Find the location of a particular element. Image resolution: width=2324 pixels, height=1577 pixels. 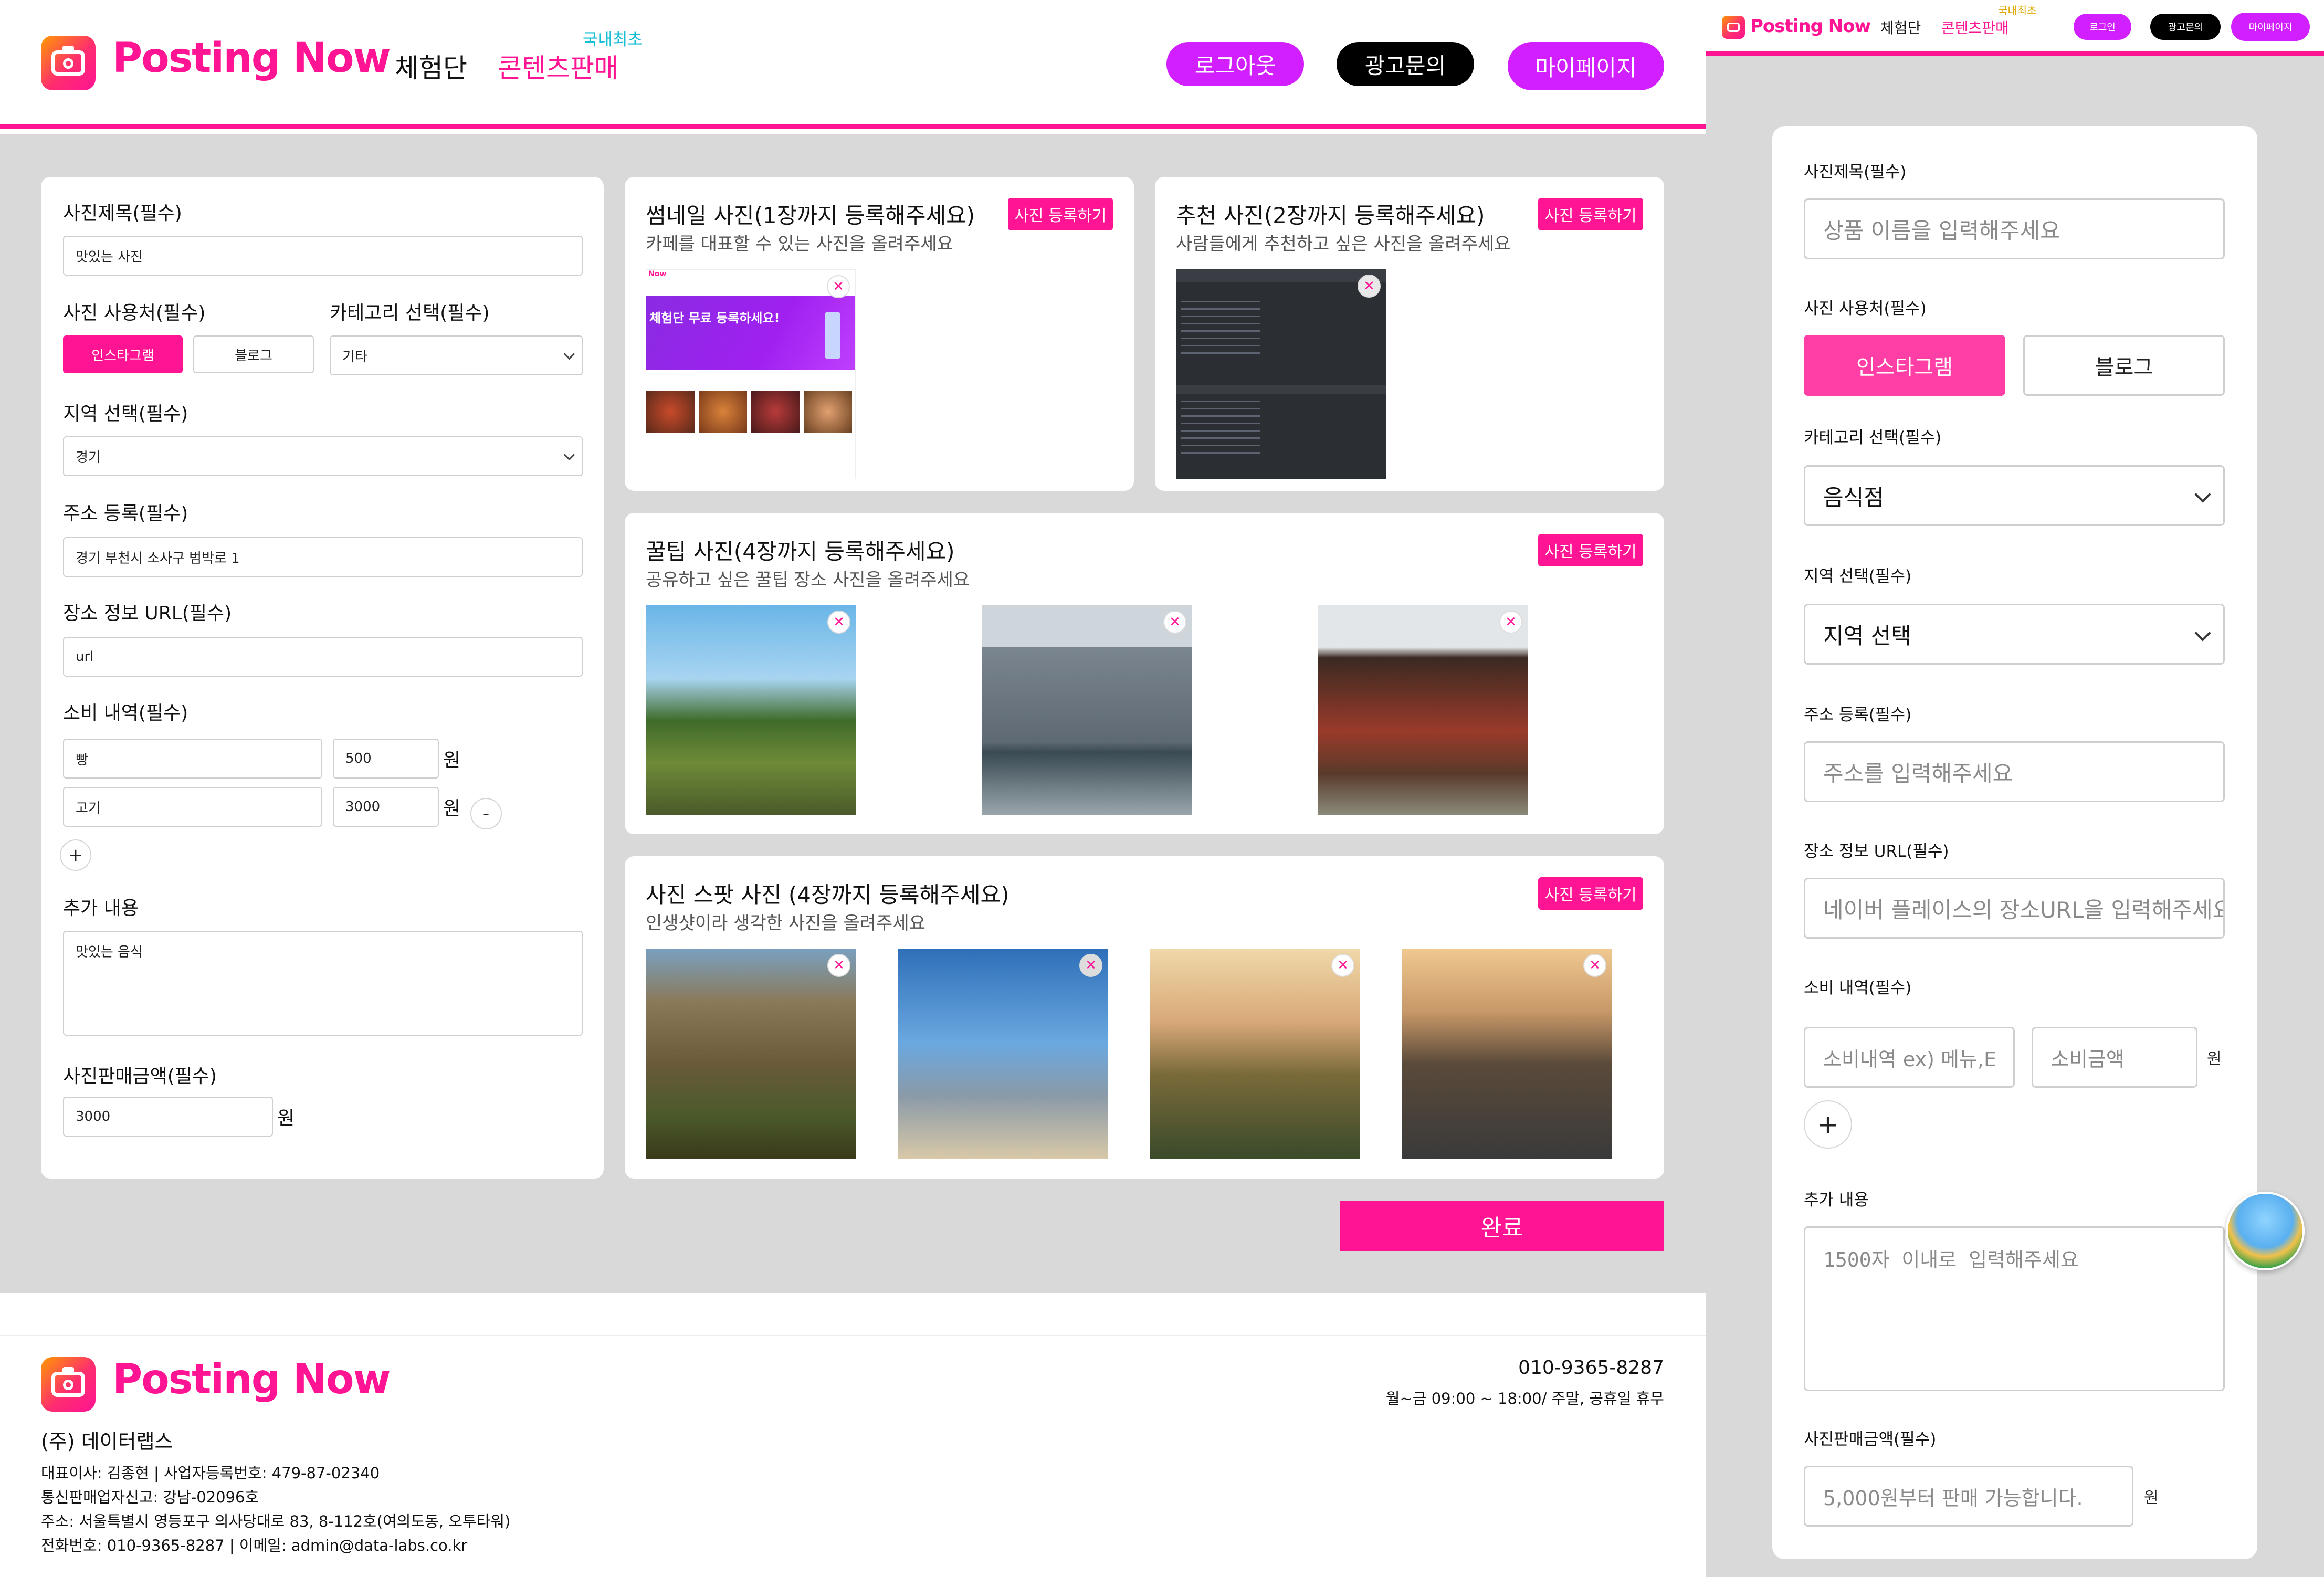

spend-item-input-1: 빵 is located at coordinates (193, 759).